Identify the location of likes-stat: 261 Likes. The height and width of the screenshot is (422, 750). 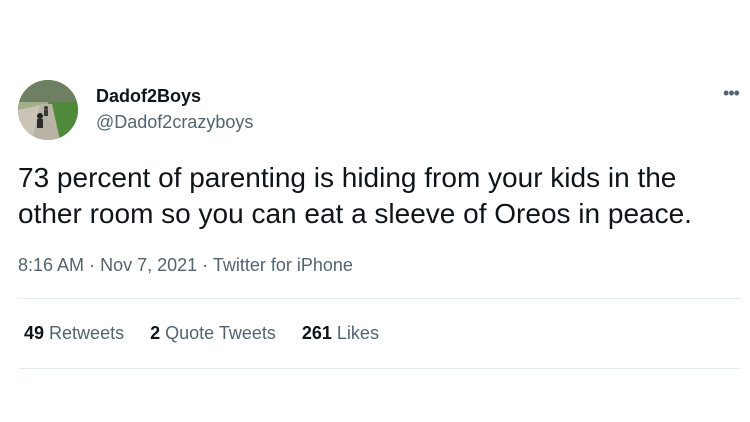
(340, 333).